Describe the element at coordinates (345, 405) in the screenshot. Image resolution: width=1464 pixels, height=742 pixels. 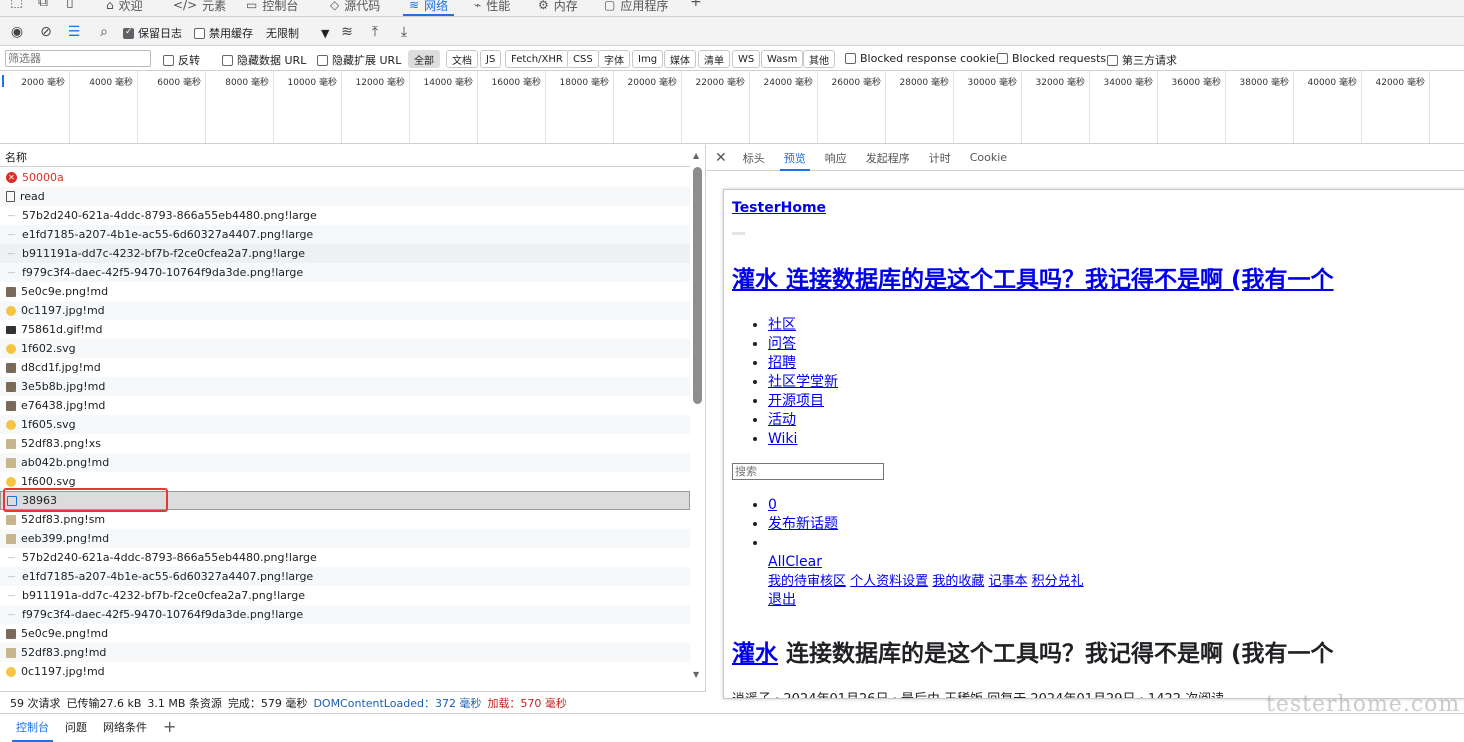
I see `request-row: e76438.jpg!md` at that location.